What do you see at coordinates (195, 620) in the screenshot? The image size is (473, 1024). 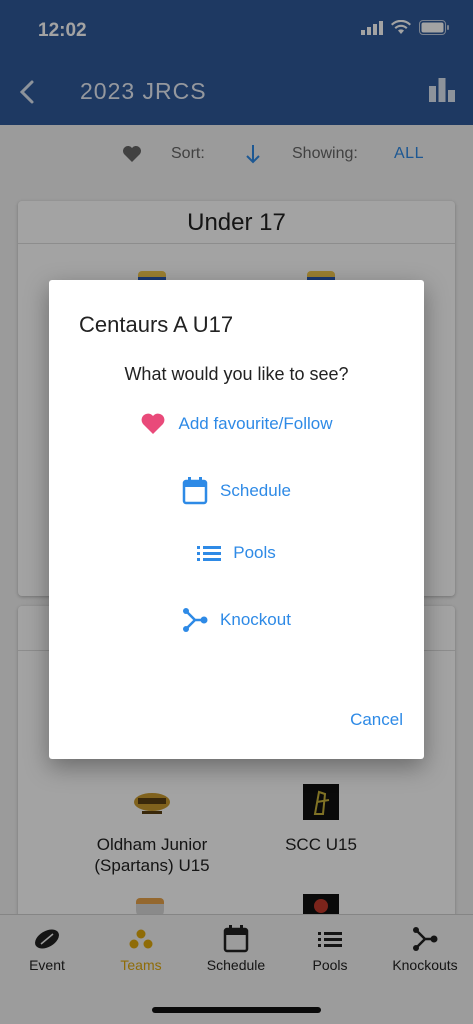 I see `bracket-icon` at bounding box center [195, 620].